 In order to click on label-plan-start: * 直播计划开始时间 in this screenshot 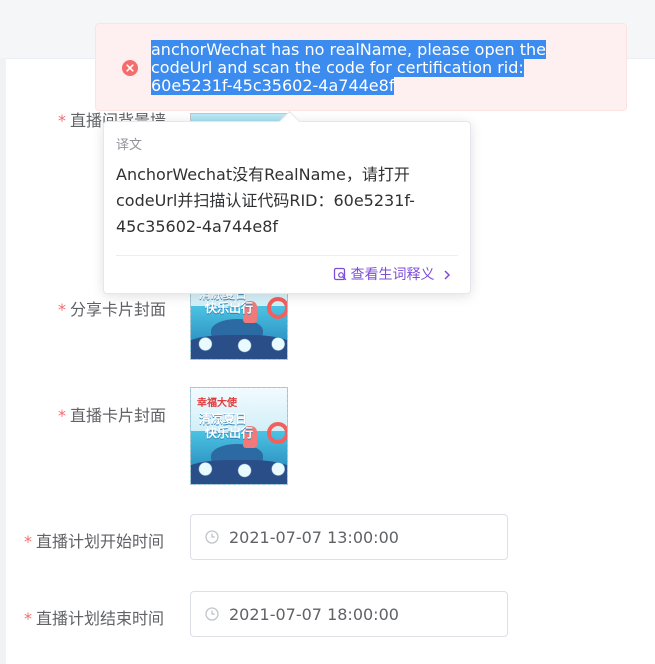, I will do `click(94, 541)`.